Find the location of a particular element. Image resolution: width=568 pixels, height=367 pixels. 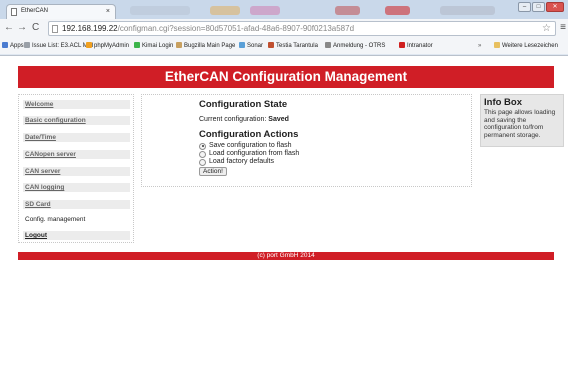

bookmarks-overflow-icon: » is located at coordinates (479, 46).